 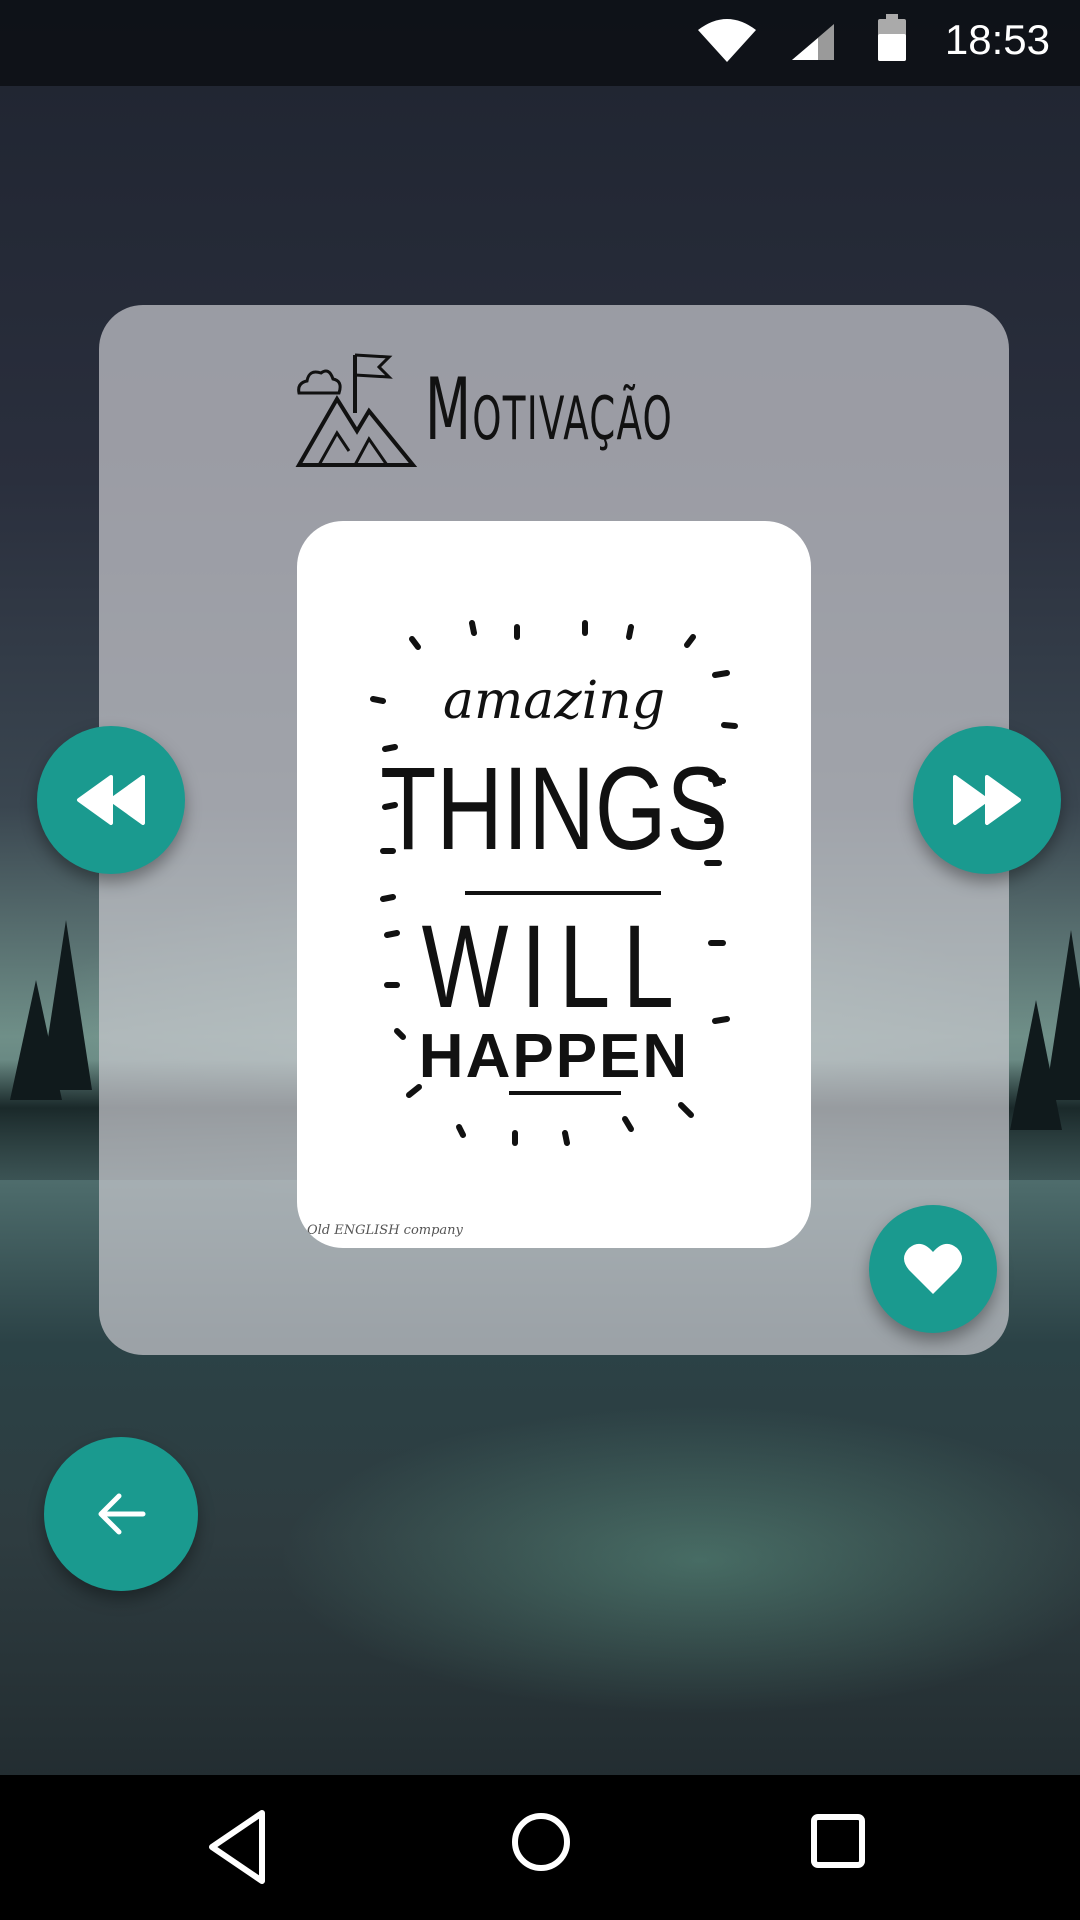 I want to click on favorite-button, so click(x=933, y=1269).